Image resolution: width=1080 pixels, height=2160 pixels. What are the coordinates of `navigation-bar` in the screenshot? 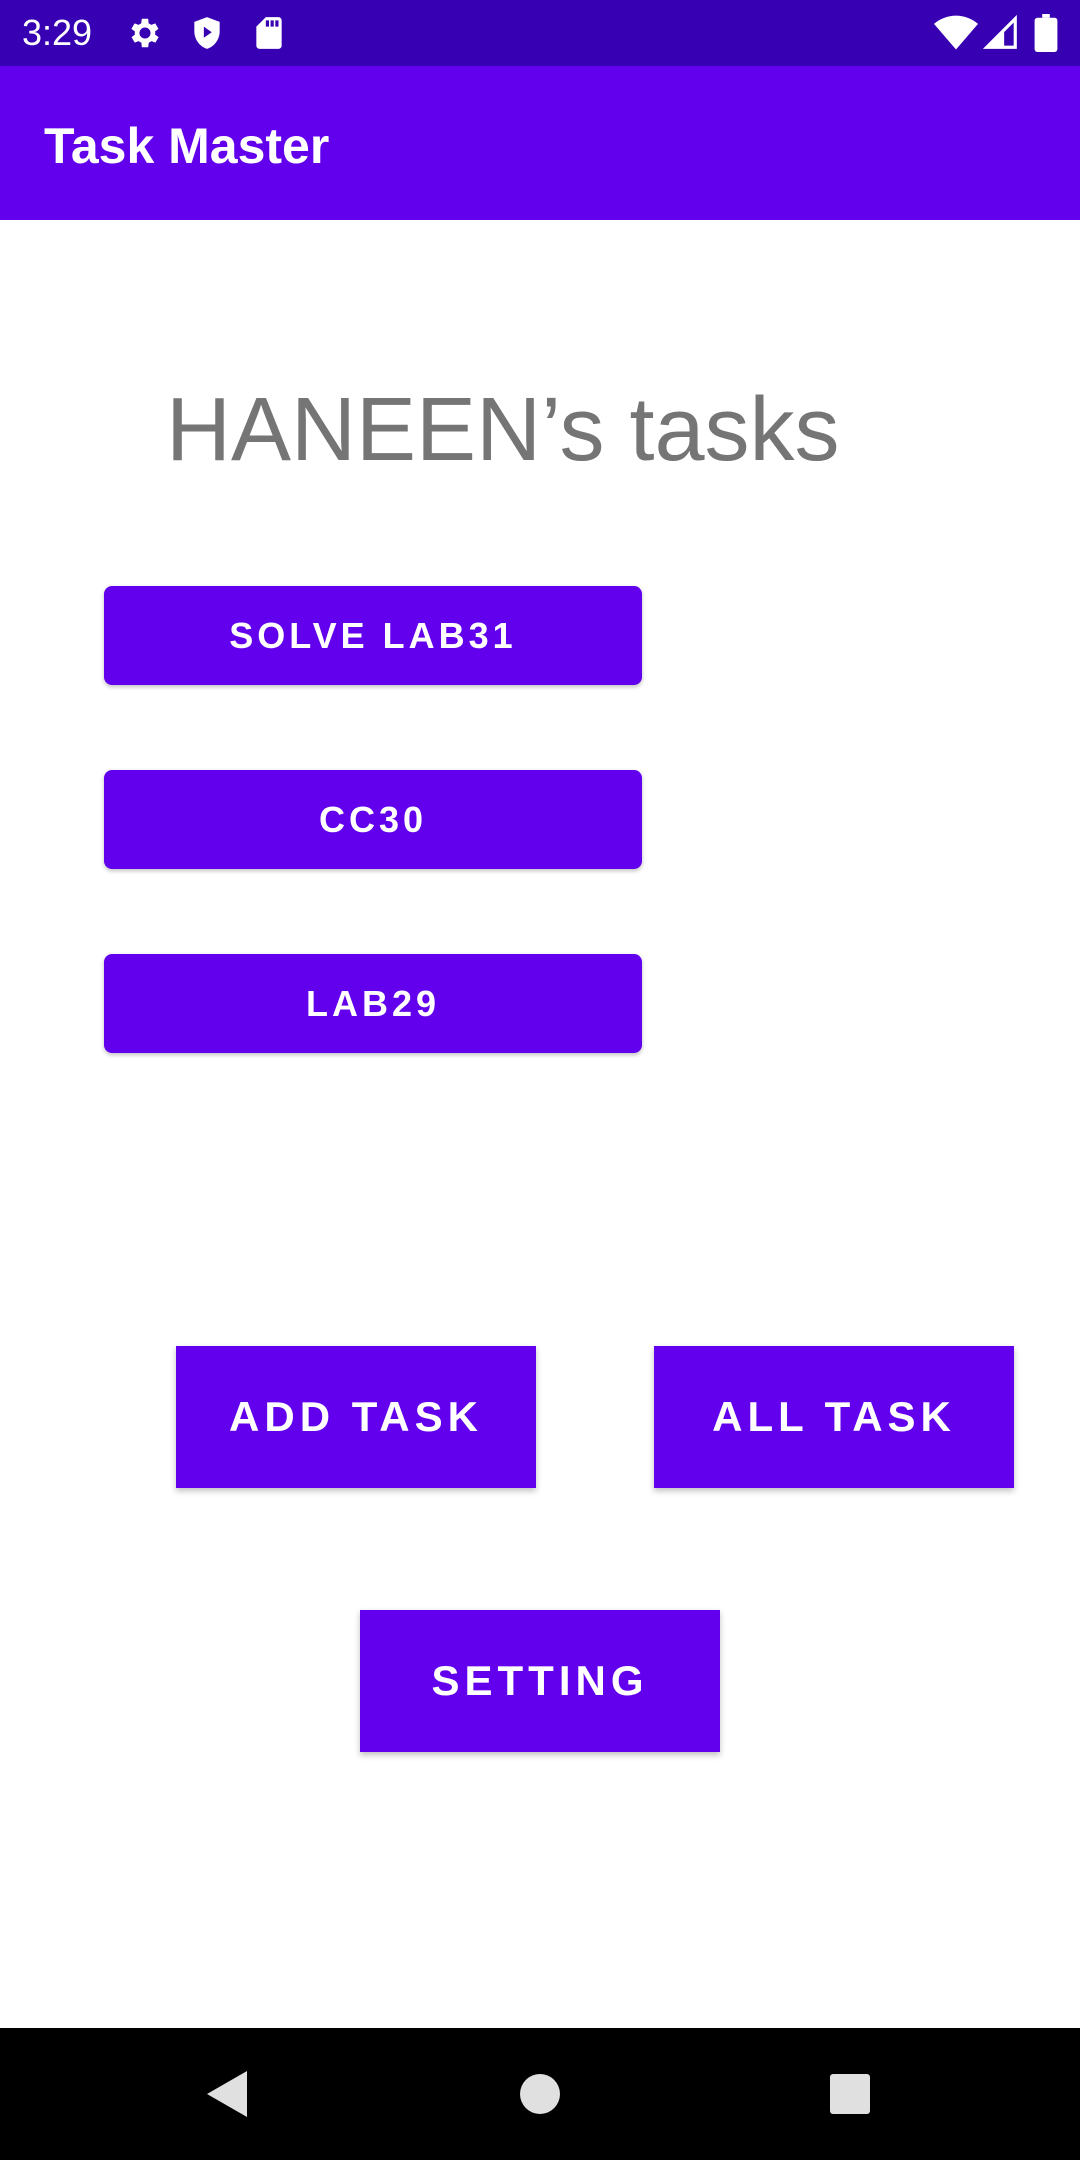 It's located at (540, 2094).